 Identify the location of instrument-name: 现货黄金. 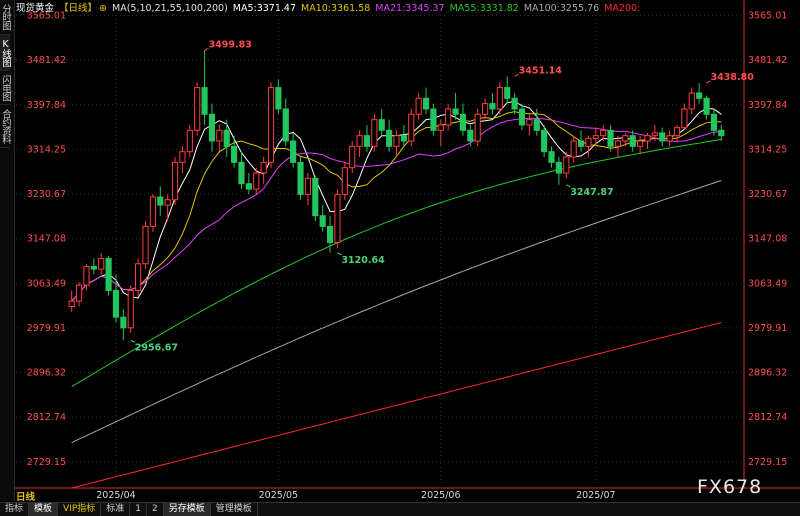
(35, 8).